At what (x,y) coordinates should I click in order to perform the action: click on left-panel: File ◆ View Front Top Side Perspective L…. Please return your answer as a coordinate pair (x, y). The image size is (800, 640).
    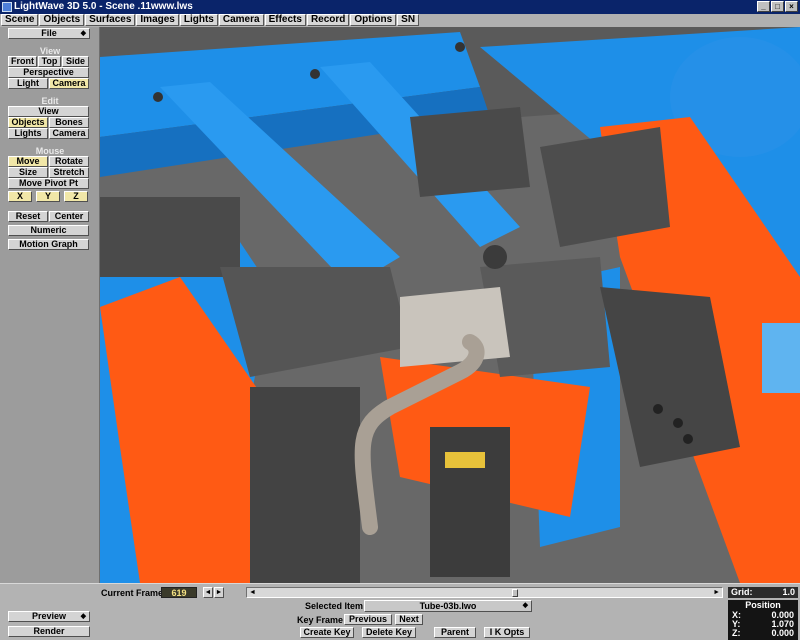
    Looking at the image, I should click on (50, 305).